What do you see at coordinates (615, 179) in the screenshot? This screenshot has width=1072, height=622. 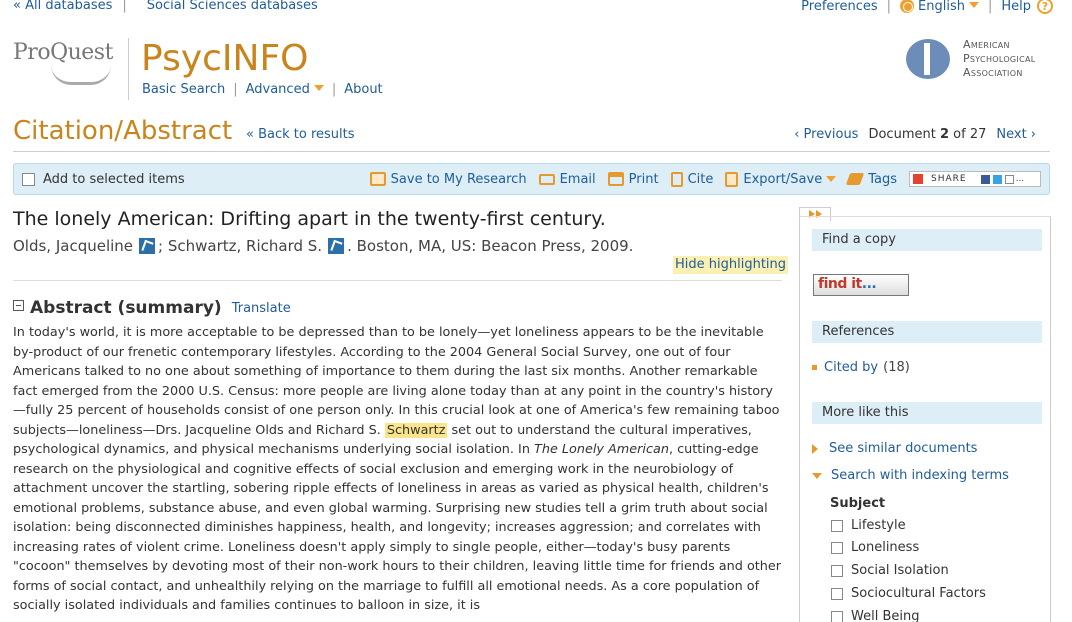 I see `printer-icon` at bounding box center [615, 179].